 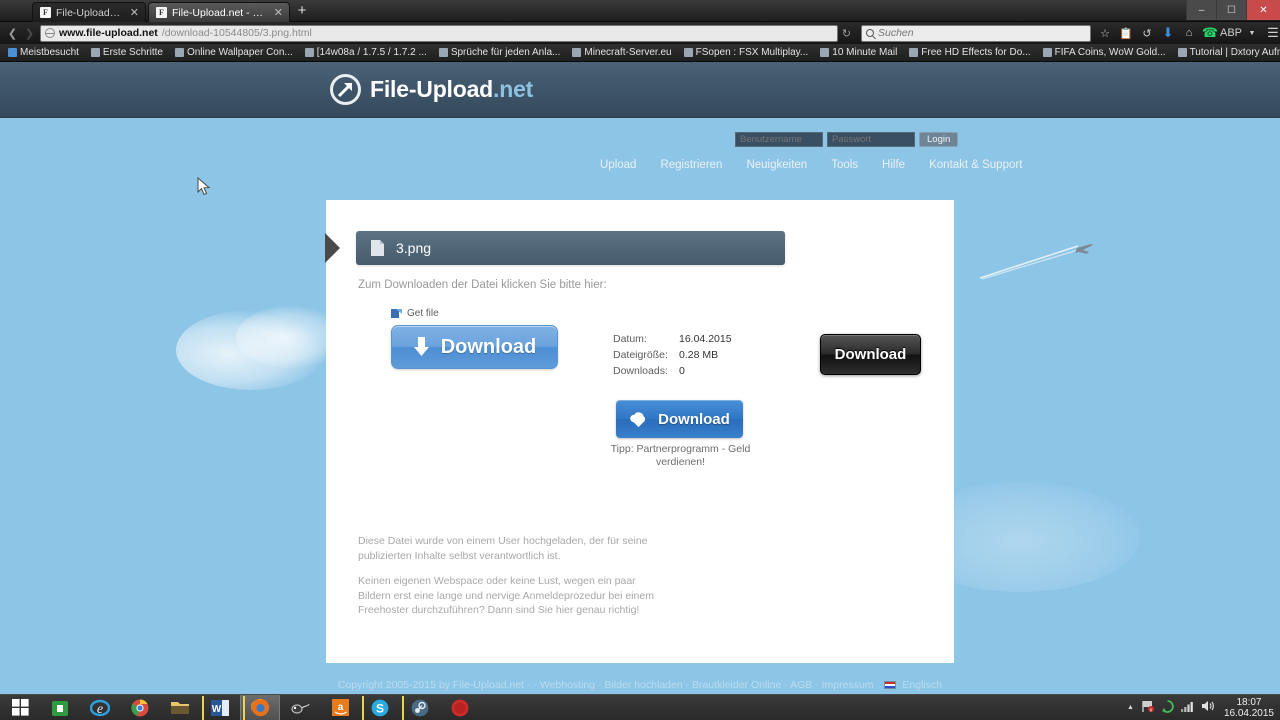 I want to click on svg-text: S, so click(x=380, y=708).